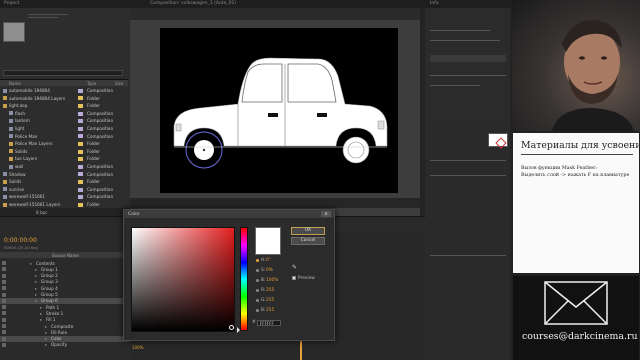  What do you see at coordinates (119, 83) in the screenshot?
I see `column-size: Size` at bounding box center [119, 83].